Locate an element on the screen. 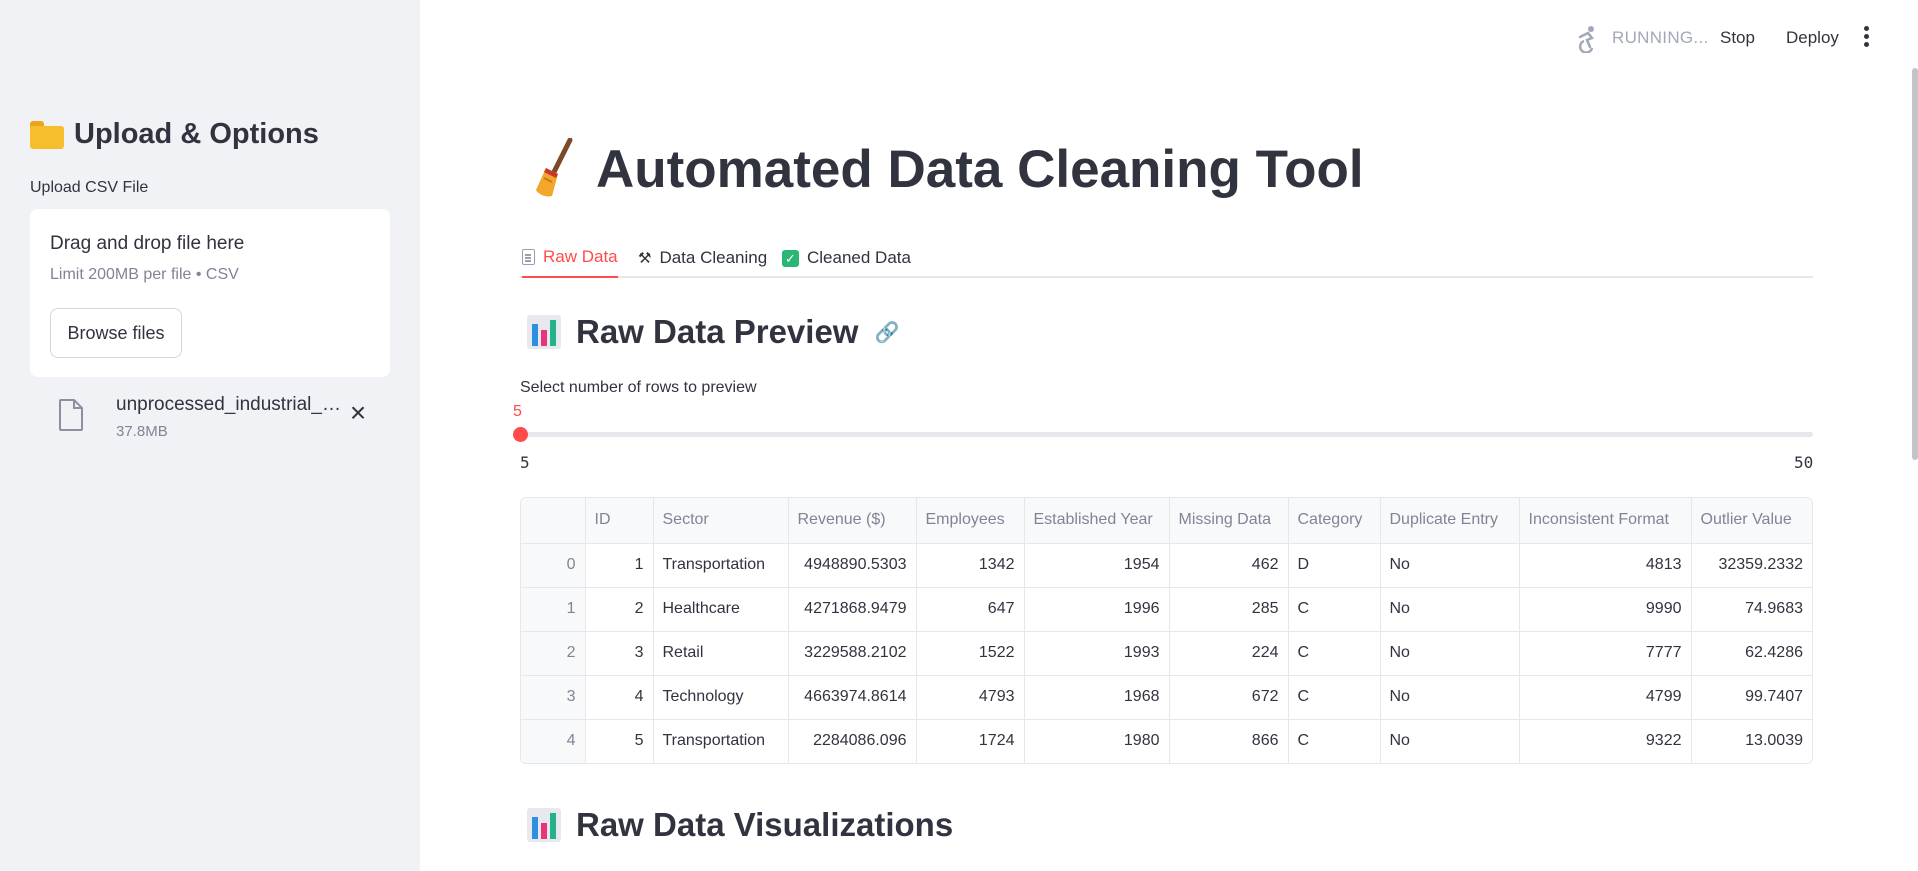 This screenshot has height=871, width=1918. column-header: Revenue ($) is located at coordinates (852, 521).